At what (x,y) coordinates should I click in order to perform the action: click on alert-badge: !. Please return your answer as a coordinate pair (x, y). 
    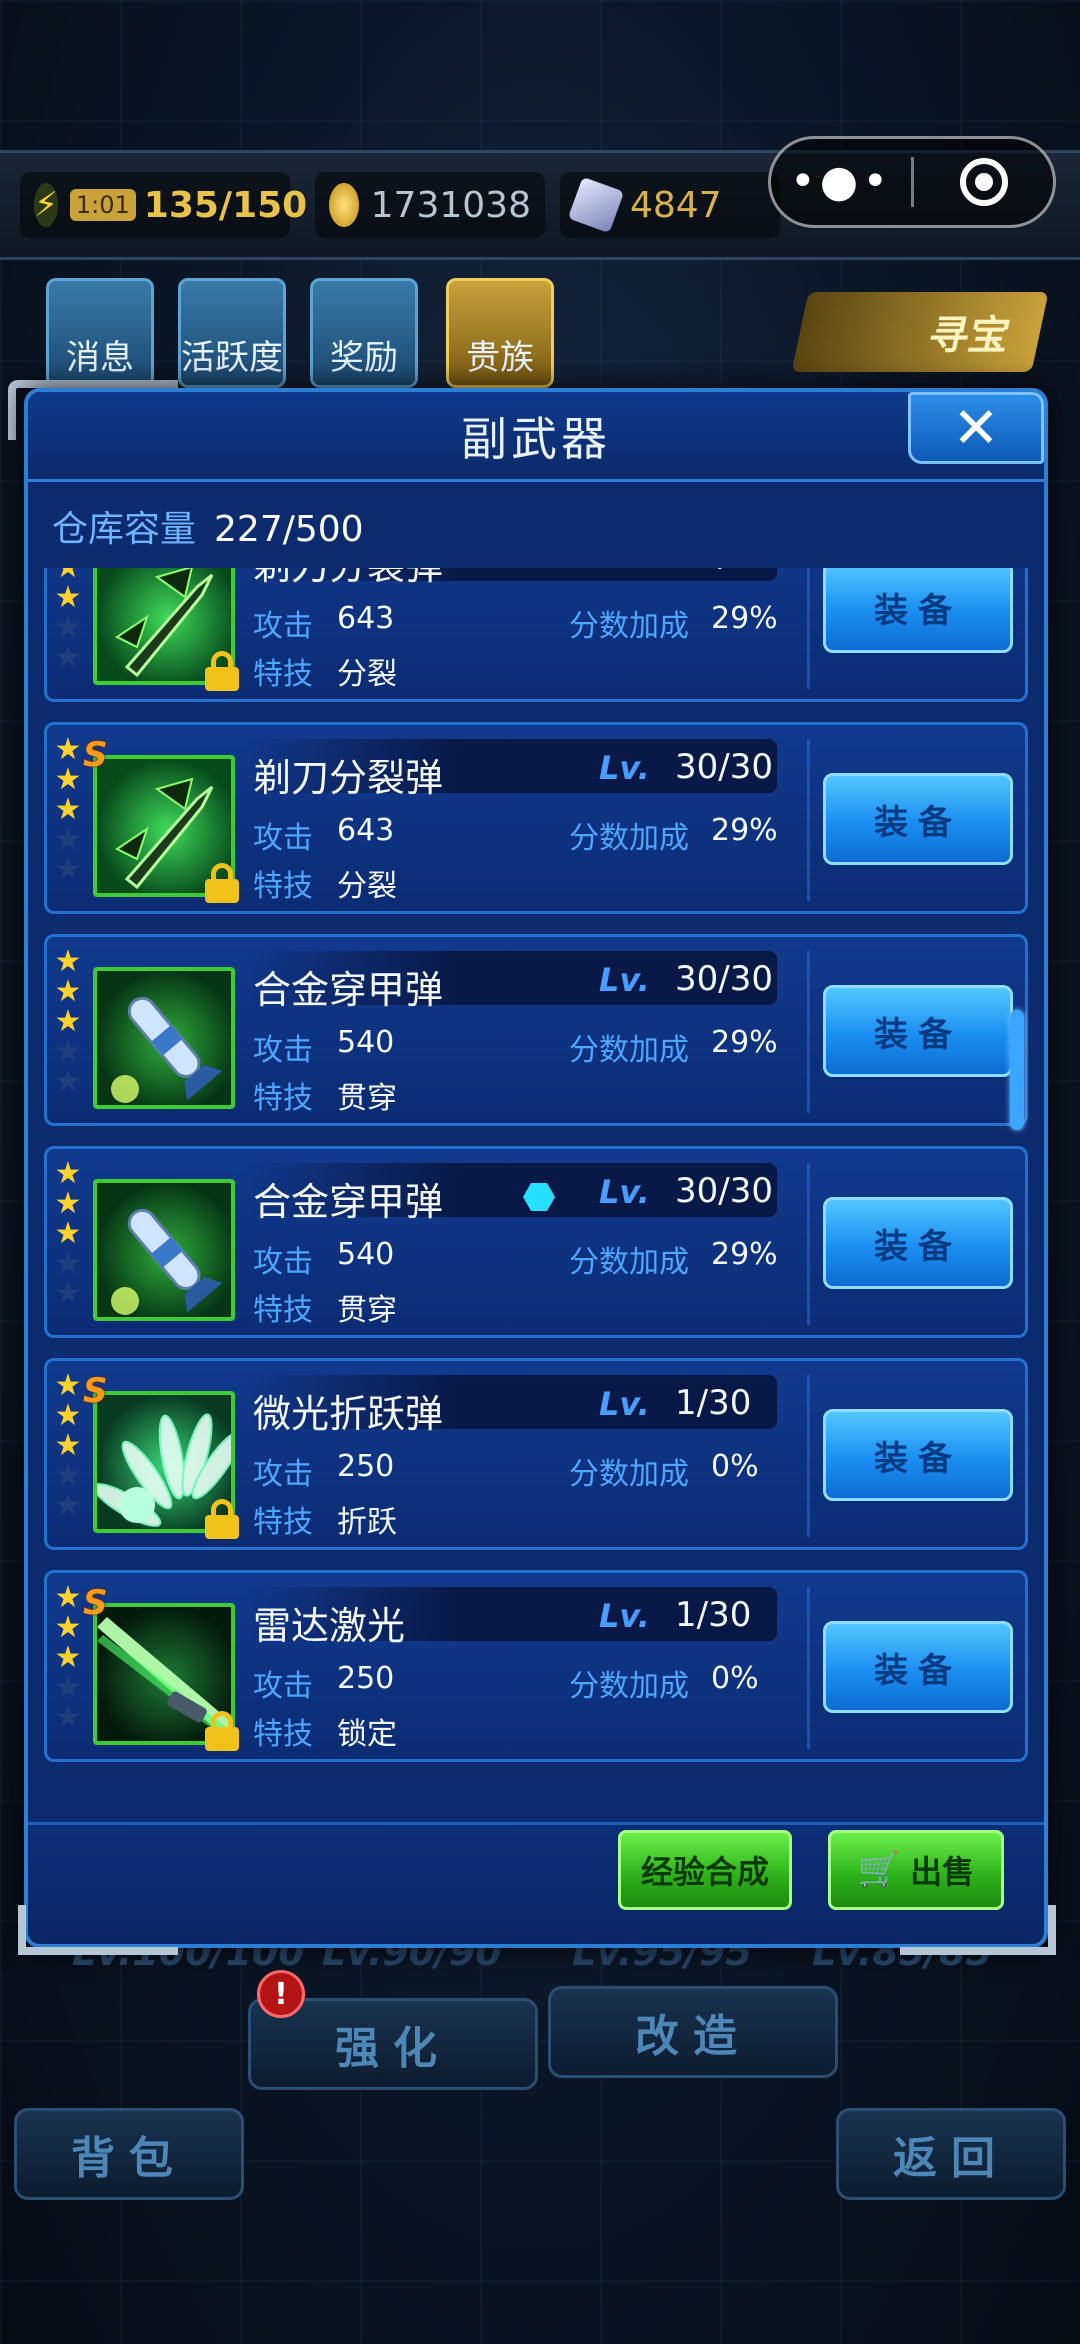
    Looking at the image, I should click on (281, 1994).